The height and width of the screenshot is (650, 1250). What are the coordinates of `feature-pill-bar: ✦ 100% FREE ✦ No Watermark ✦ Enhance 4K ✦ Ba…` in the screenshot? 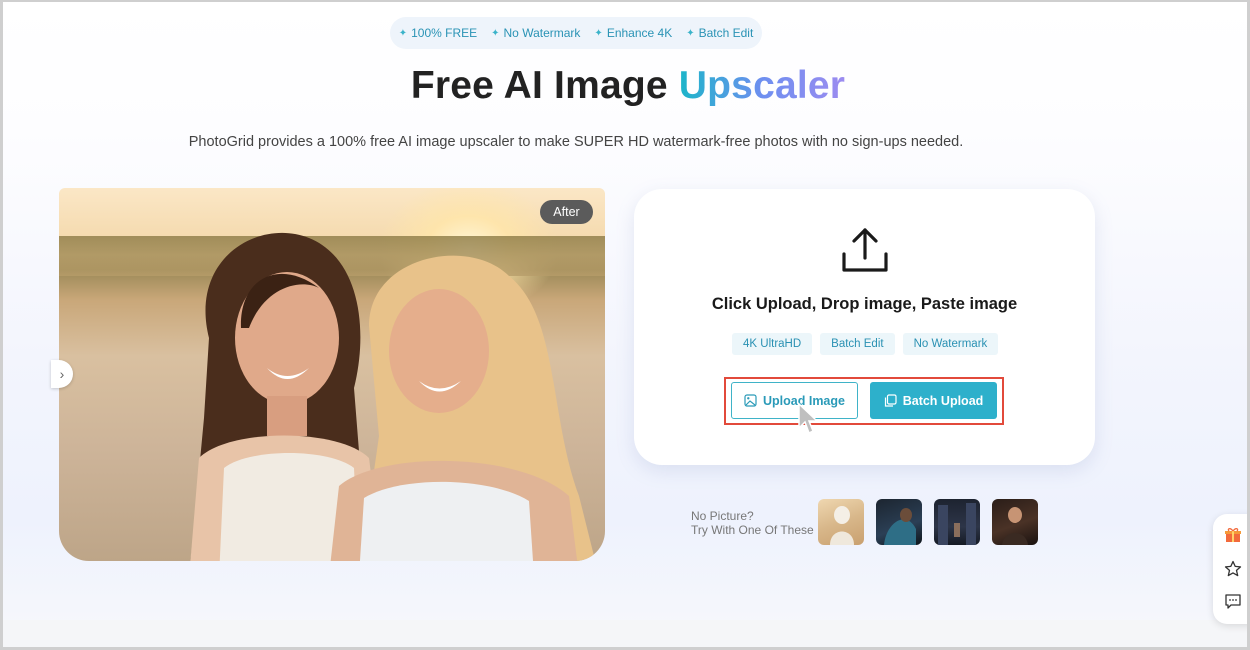 It's located at (576, 33).